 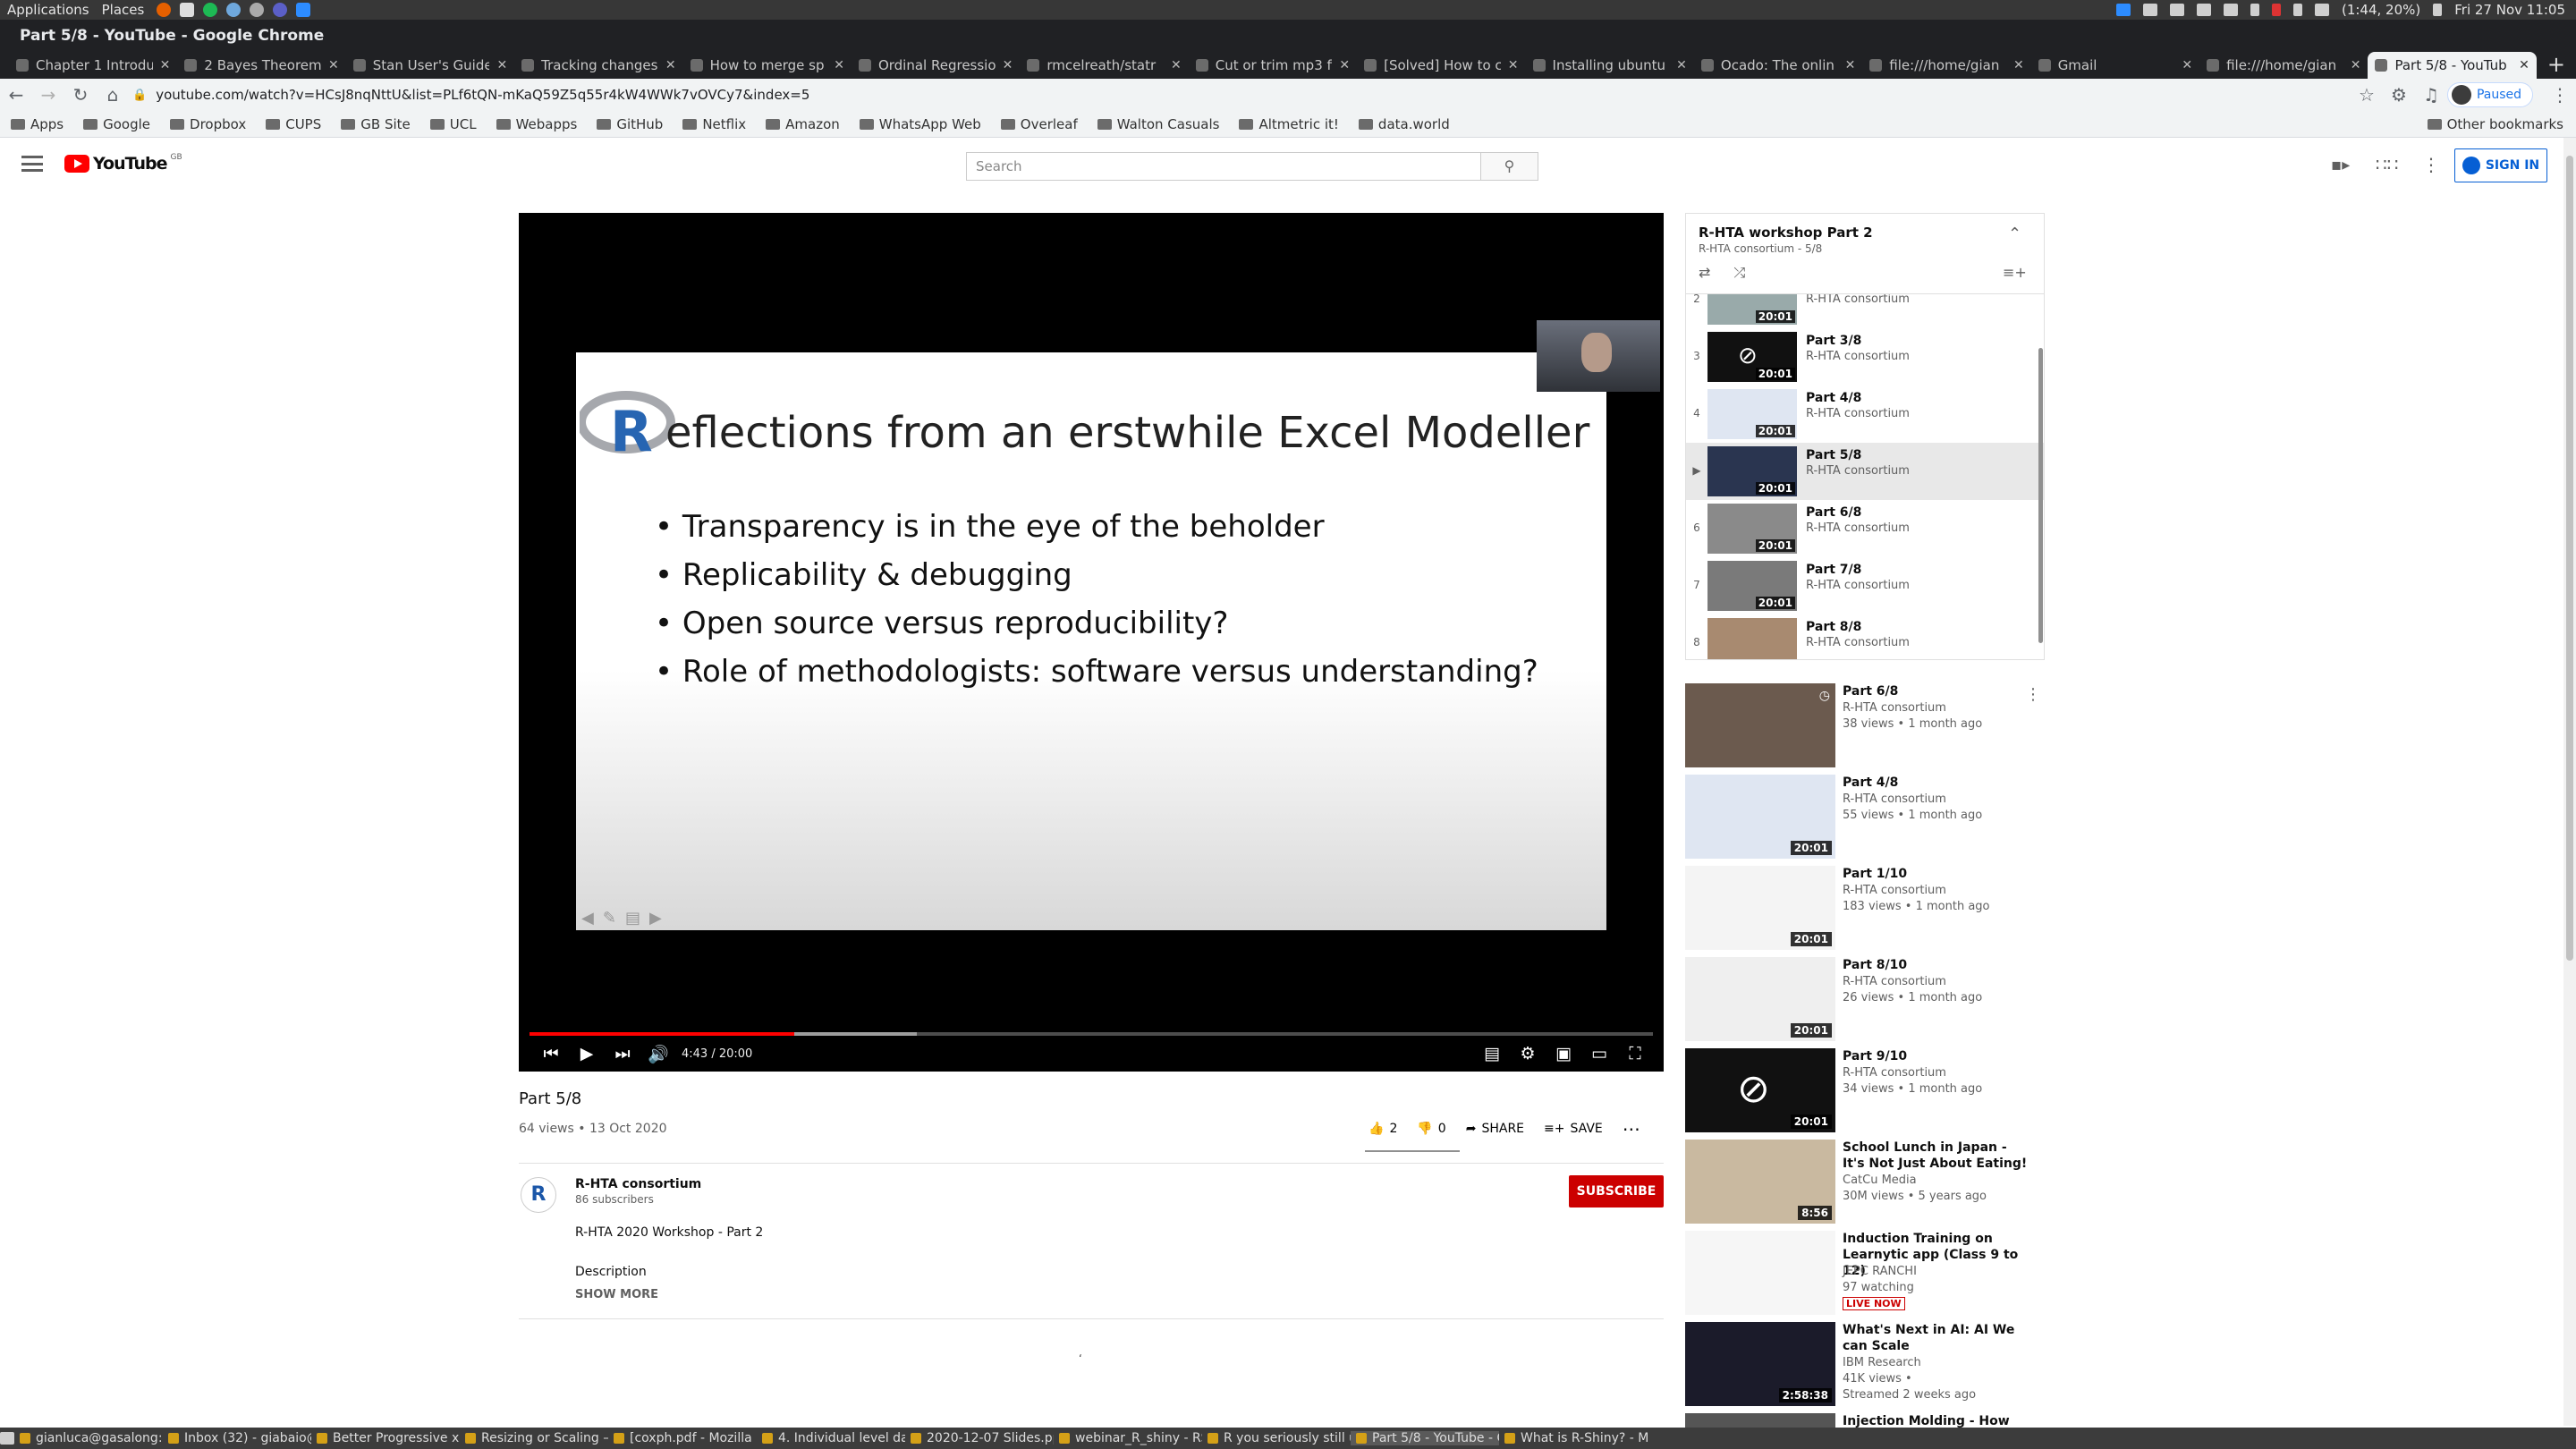 What do you see at coordinates (2560, 95) in the screenshot?
I see `chrome-menu-icon: ⋮` at bounding box center [2560, 95].